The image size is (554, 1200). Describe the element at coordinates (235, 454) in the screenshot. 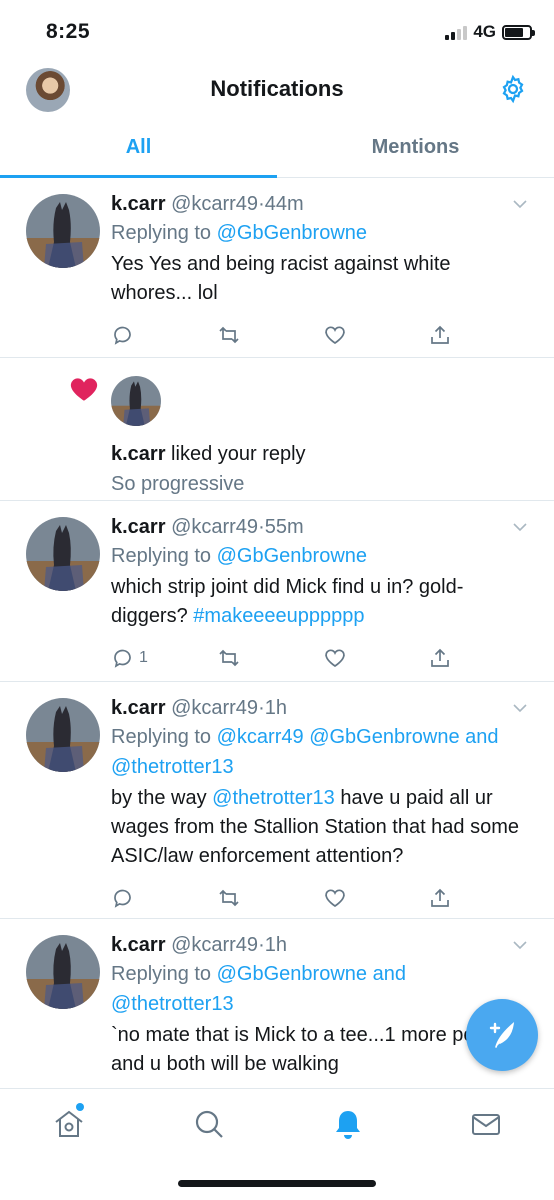

I see `like-action: liked your reply` at that location.